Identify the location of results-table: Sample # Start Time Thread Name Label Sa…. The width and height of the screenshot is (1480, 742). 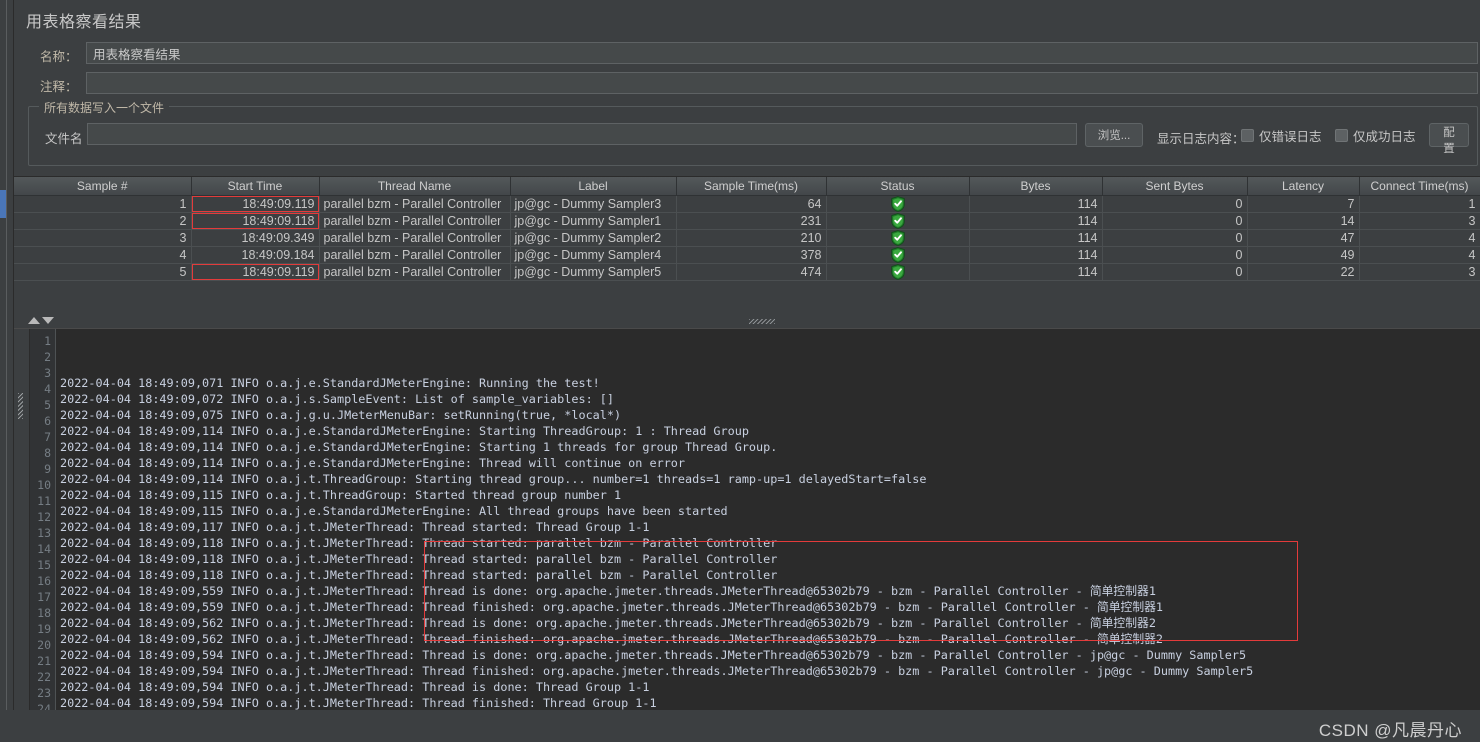
(747, 229).